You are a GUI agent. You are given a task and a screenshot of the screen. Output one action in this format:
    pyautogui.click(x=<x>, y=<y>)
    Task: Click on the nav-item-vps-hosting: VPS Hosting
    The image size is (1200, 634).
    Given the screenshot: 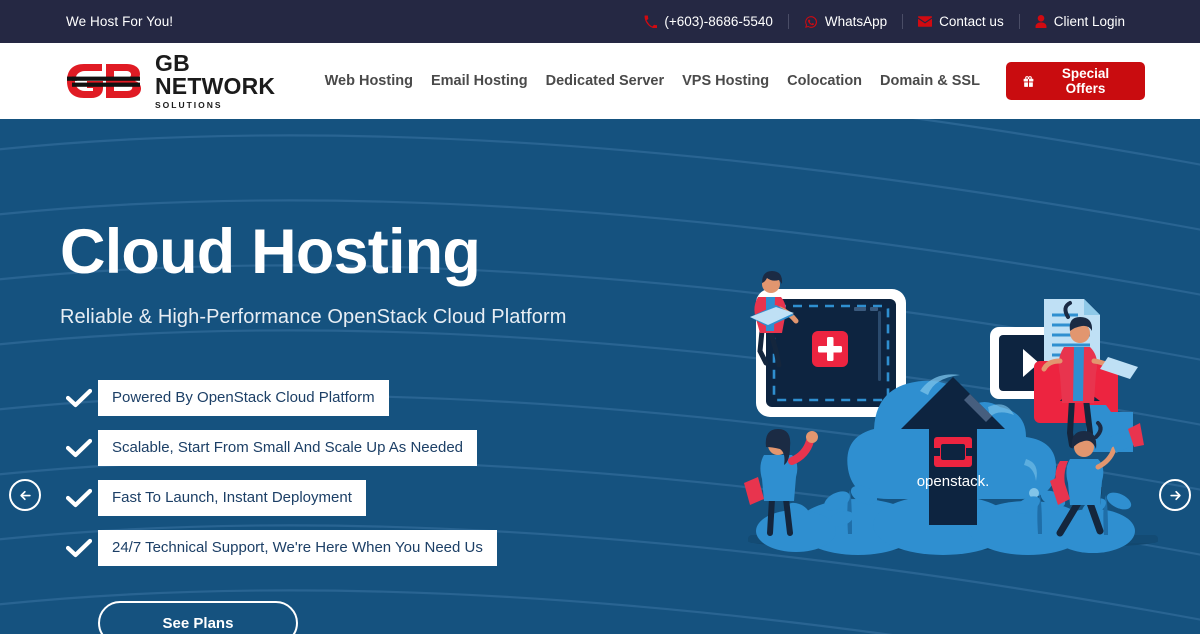 What is the action you would take?
    pyautogui.click(x=725, y=81)
    